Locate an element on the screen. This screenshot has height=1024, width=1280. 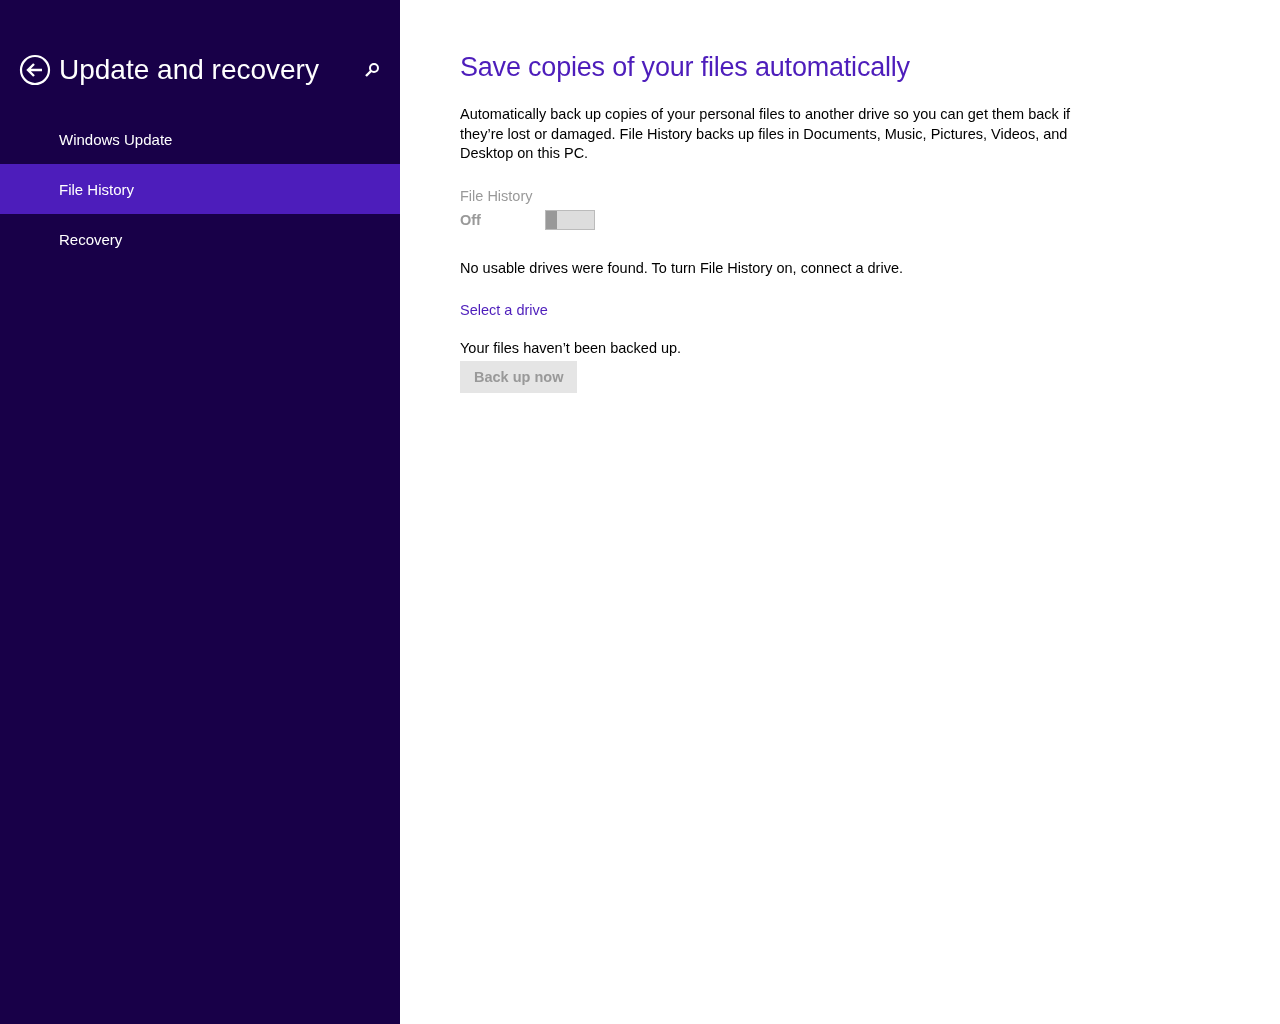
section-heading: Save copies of your files automatically is located at coordinates (685, 67).